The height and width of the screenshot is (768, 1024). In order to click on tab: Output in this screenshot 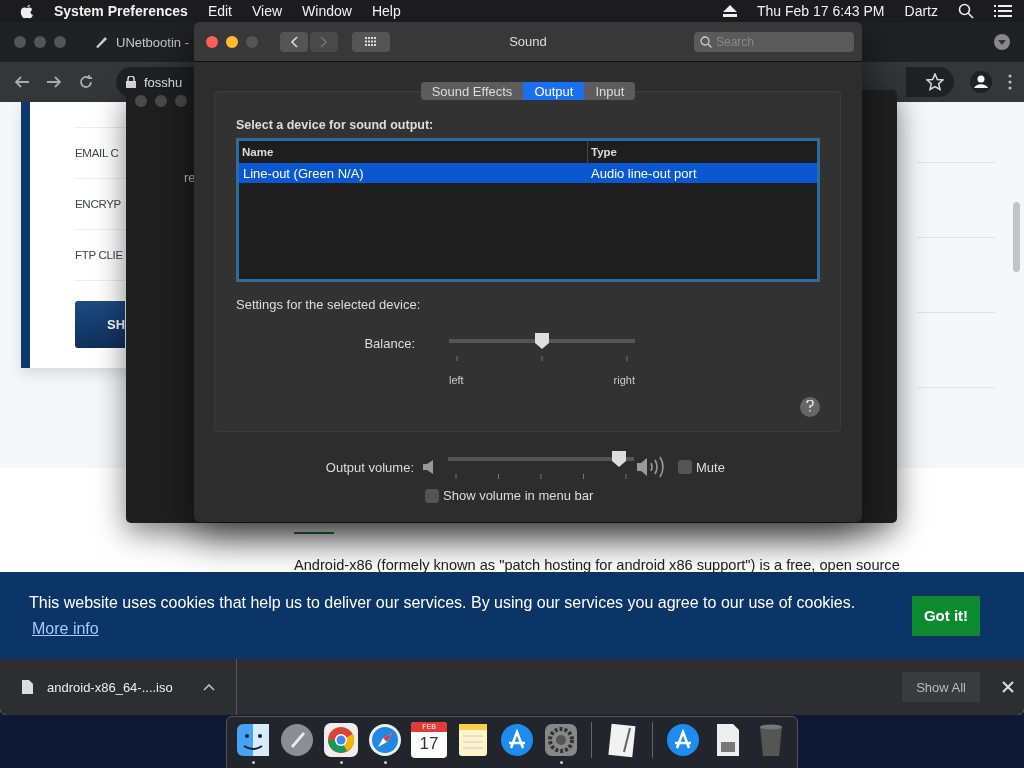, I will do `click(554, 91)`.